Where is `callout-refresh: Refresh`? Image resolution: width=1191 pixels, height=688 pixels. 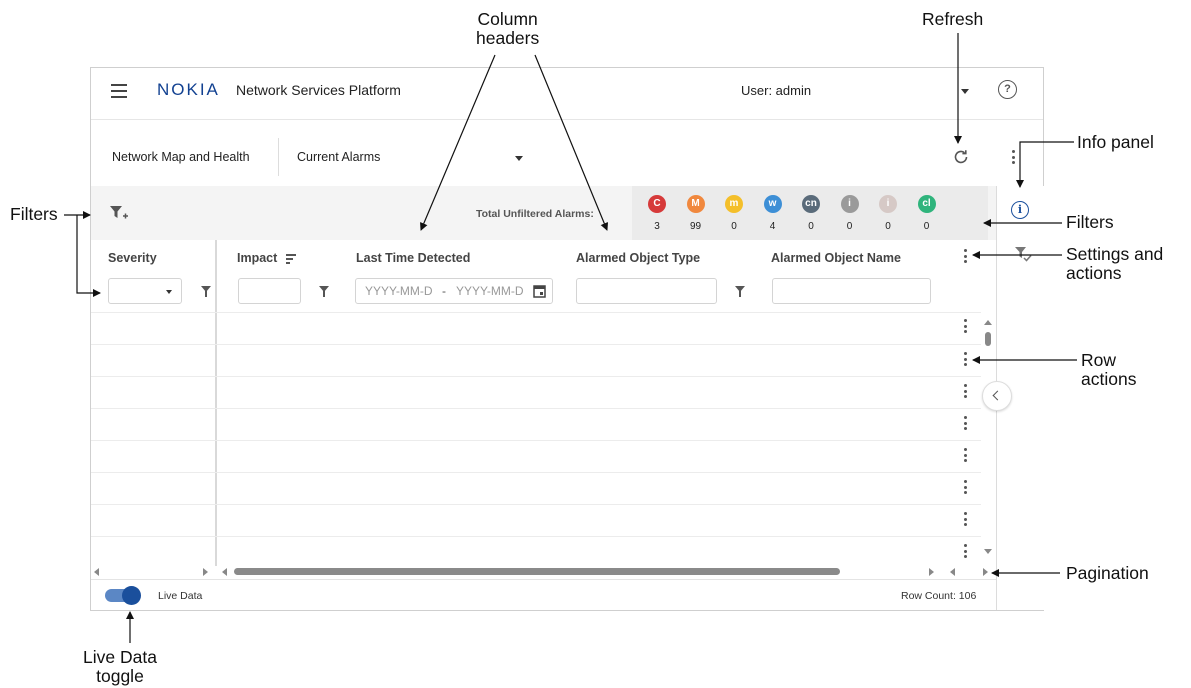 callout-refresh: Refresh is located at coordinates (953, 19).